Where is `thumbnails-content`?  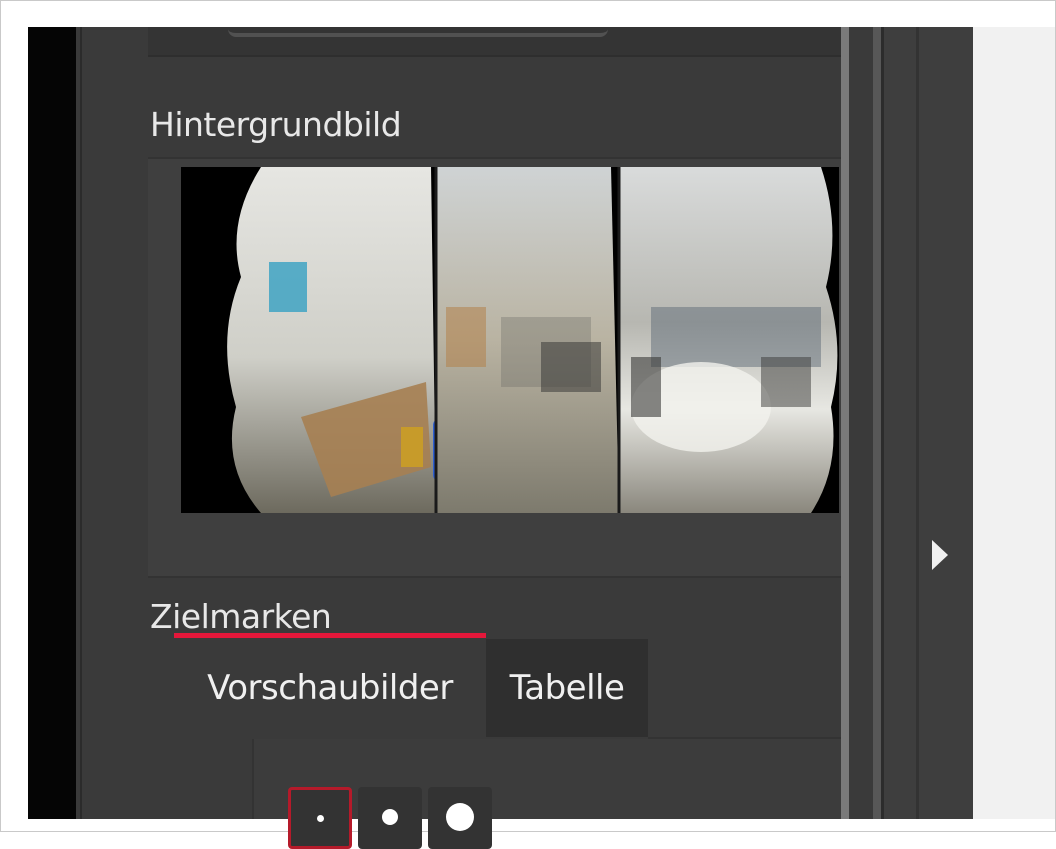 thumbnails-content is located at coordinates (547, 794).